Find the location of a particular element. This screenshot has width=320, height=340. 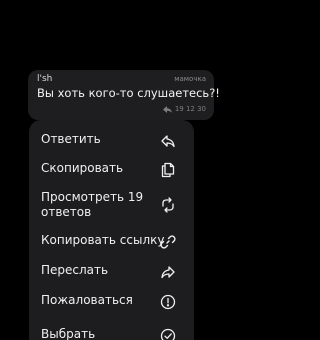

menu-item-label: Переслать is located at coordinates (75, 270).